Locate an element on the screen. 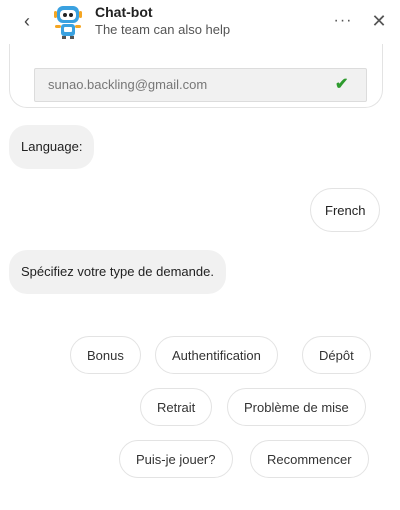 This screenshot has height=510, width=400. more-options-button: ··· is located at coordinates (343, 21).